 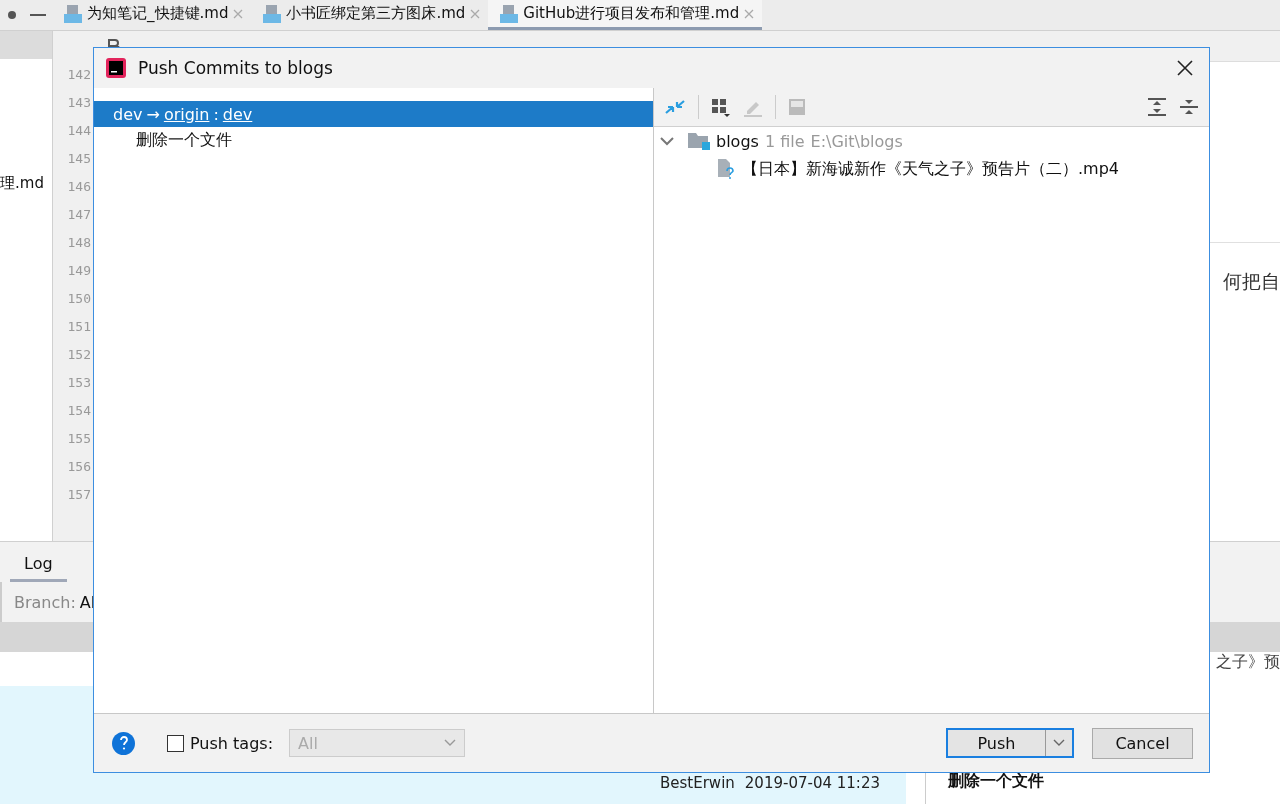 I want to click on remote-branch-link: dev, so click(x=237, y=114).